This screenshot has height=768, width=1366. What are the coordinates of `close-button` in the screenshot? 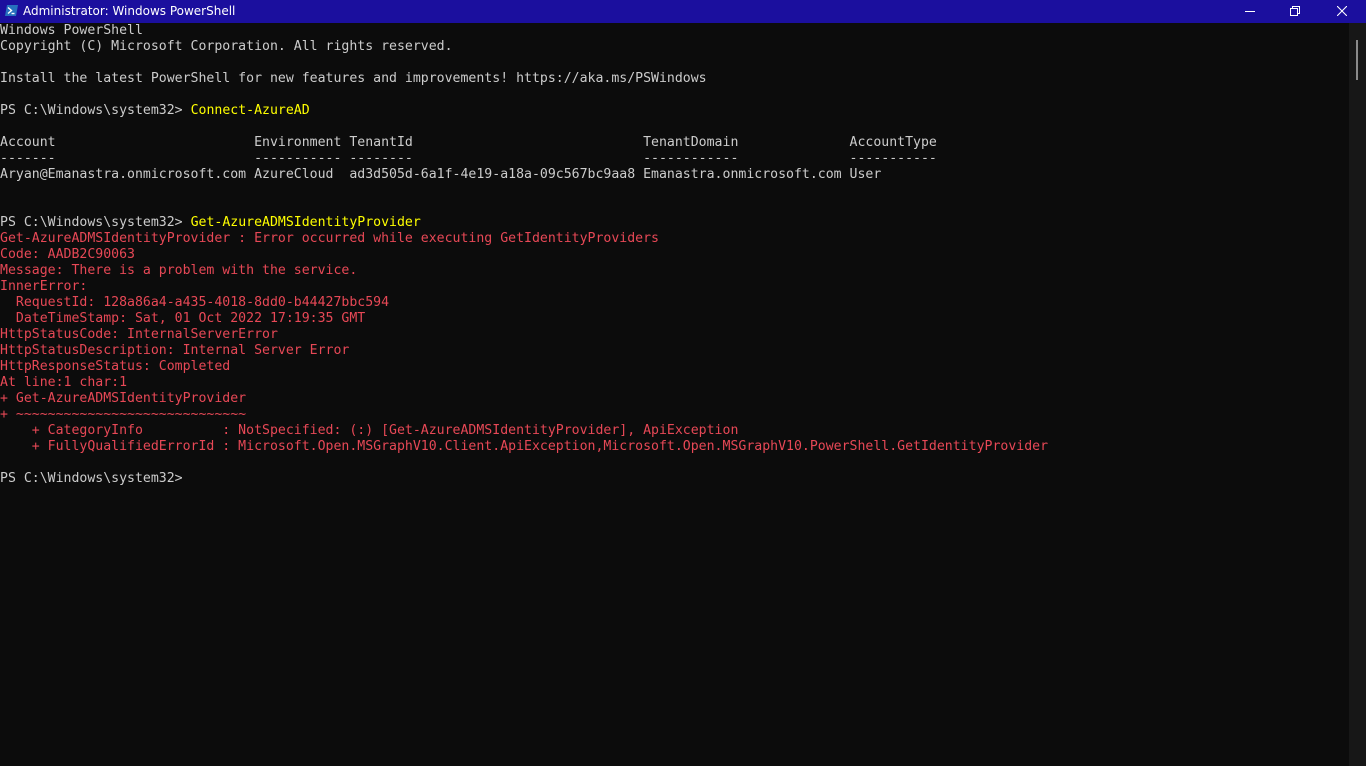 It's located at (1342, 11).